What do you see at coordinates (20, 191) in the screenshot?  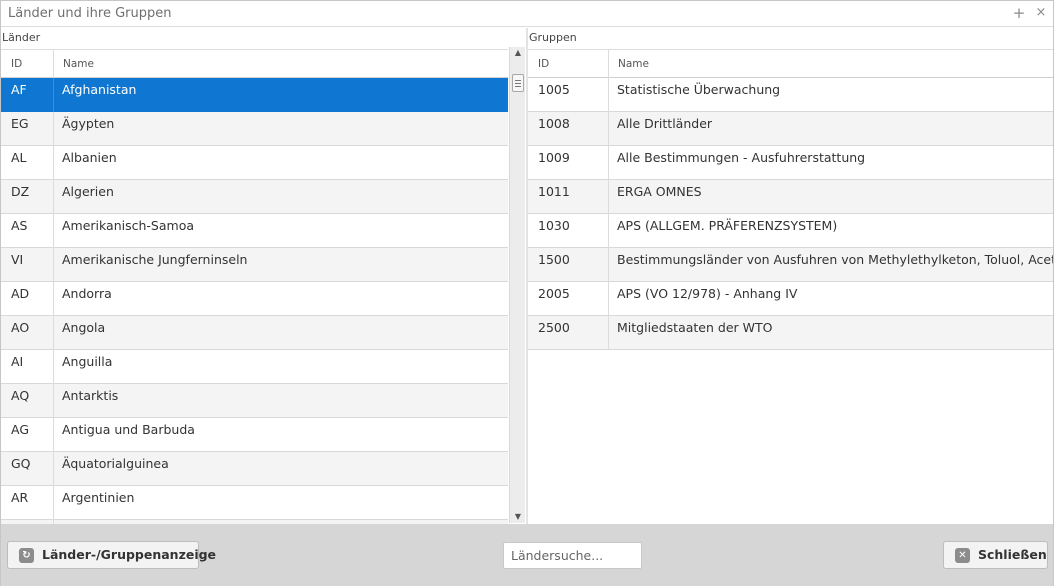 I see `row-id-cell: DZ` at bounding box center [20, 191].